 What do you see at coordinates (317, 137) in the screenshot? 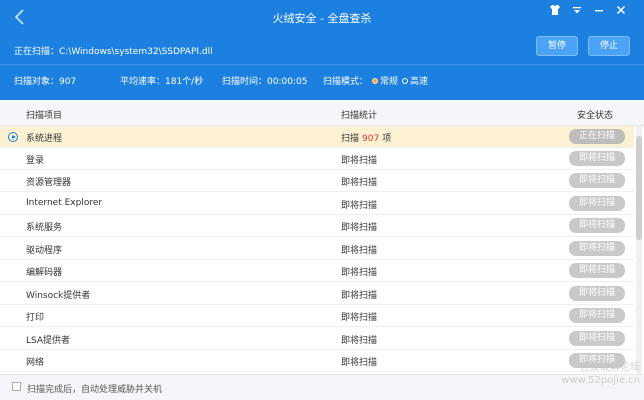
I see `table-row: 系统进程 扫描 907 项 正在扫描` at bounding box center [317, 137].